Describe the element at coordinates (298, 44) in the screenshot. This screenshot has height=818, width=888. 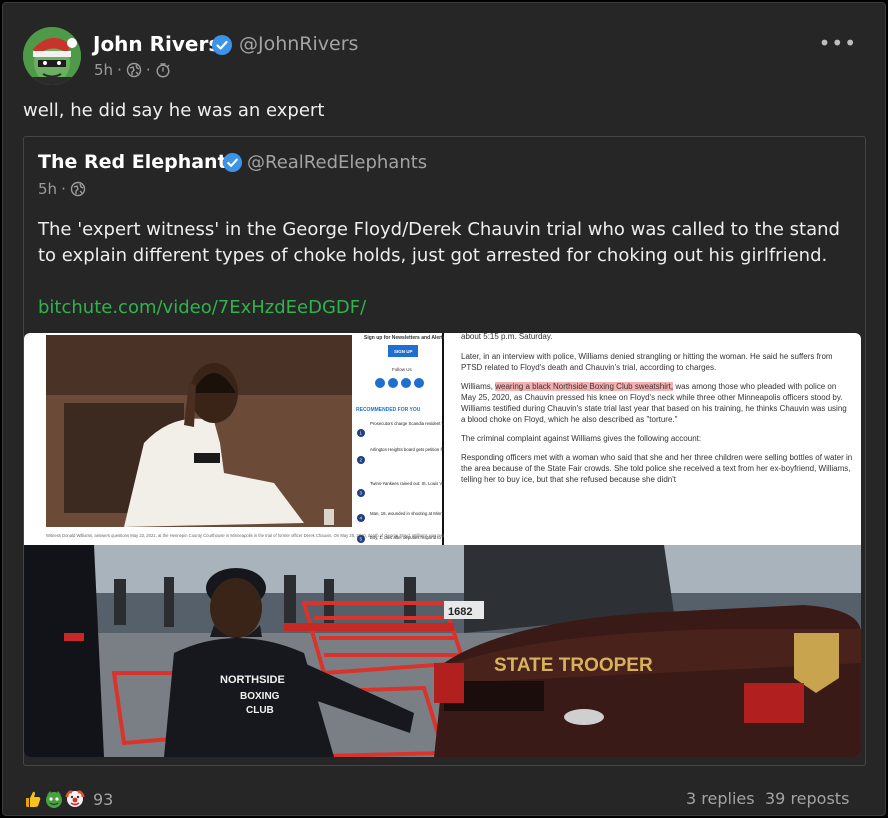
I see `author-handle: @JohnRivers` at that location.